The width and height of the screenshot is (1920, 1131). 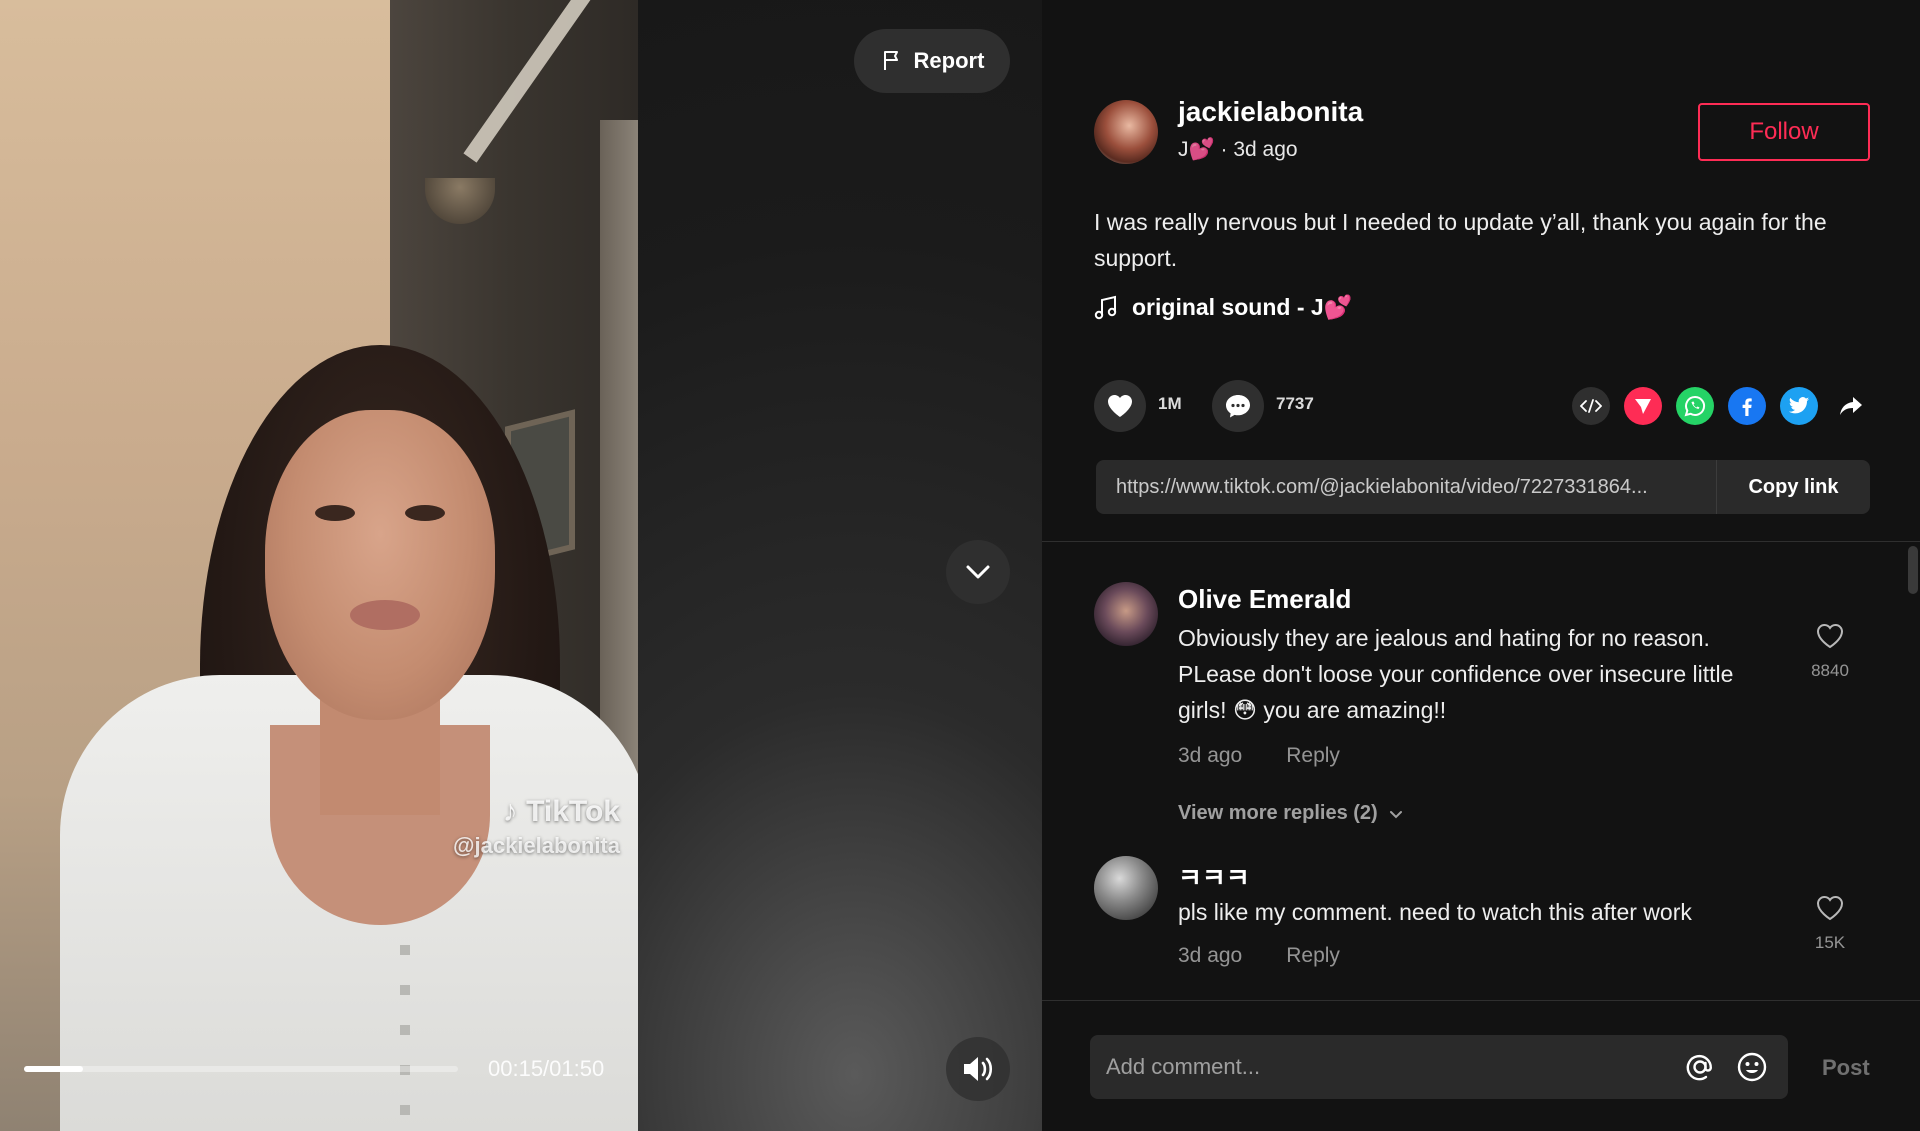 I want to click on post-time: · 3d ago, so click(x=1256, y=149).